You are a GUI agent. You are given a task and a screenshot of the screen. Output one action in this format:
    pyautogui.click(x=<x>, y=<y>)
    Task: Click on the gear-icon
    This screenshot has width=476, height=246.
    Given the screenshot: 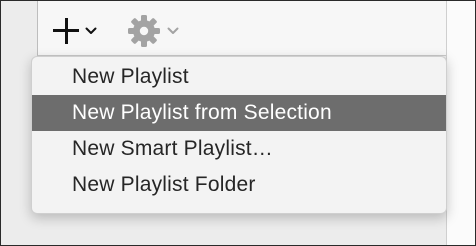 What is the action you would take?
    pyautogui.click(x=144, y=31)
    